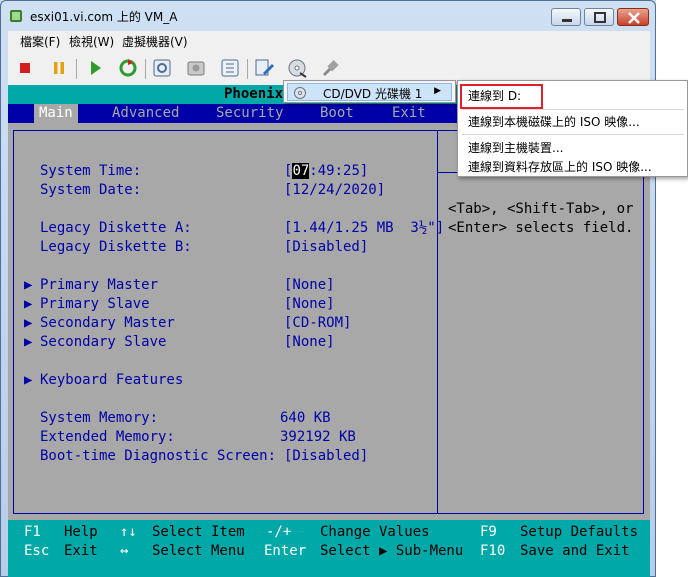 The height and width of the screenshot is (577, 688). Describe the element at coordinates (541, 209) in the screenshot. I see `help-text-line1: <Tab>, <Shift-Tab>, or` at that location.